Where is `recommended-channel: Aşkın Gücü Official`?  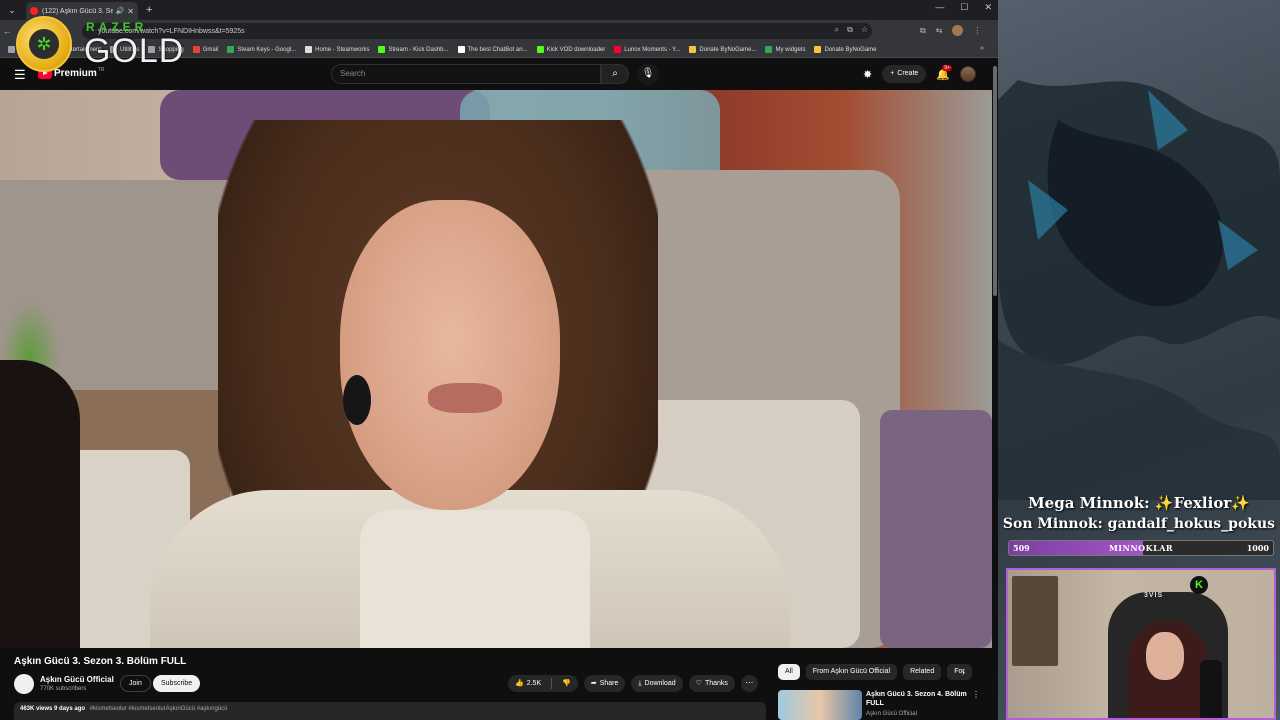 recommended-channel: Aşkın Gücü Official is located at coordinates (891, 714).